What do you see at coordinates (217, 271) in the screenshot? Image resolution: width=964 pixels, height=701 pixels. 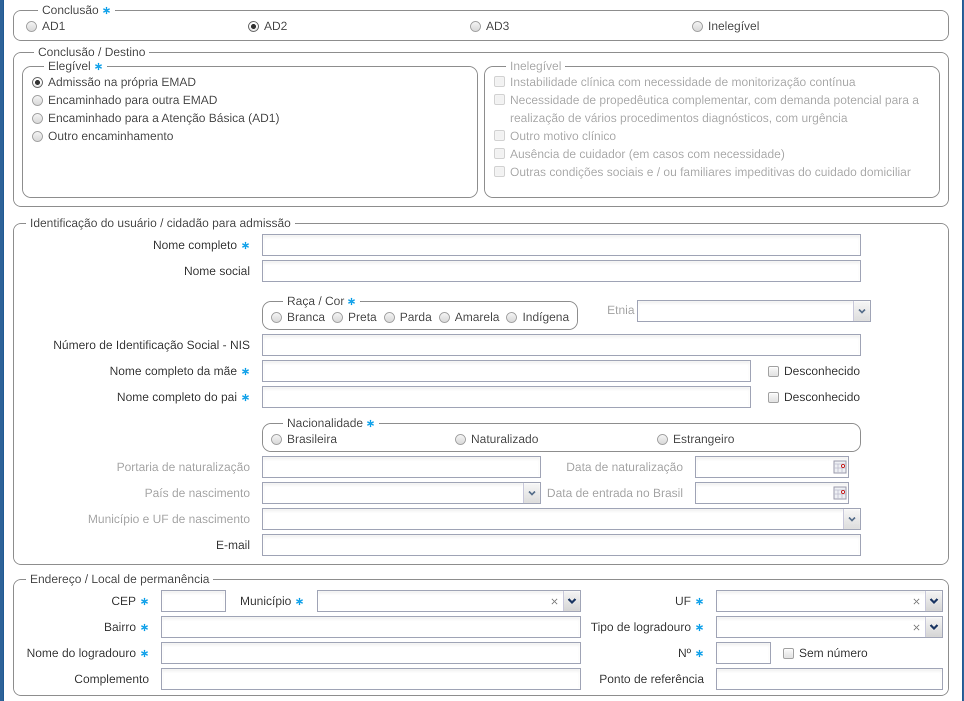 I see `field-label: Nome social` at bounding box center [217, 271].